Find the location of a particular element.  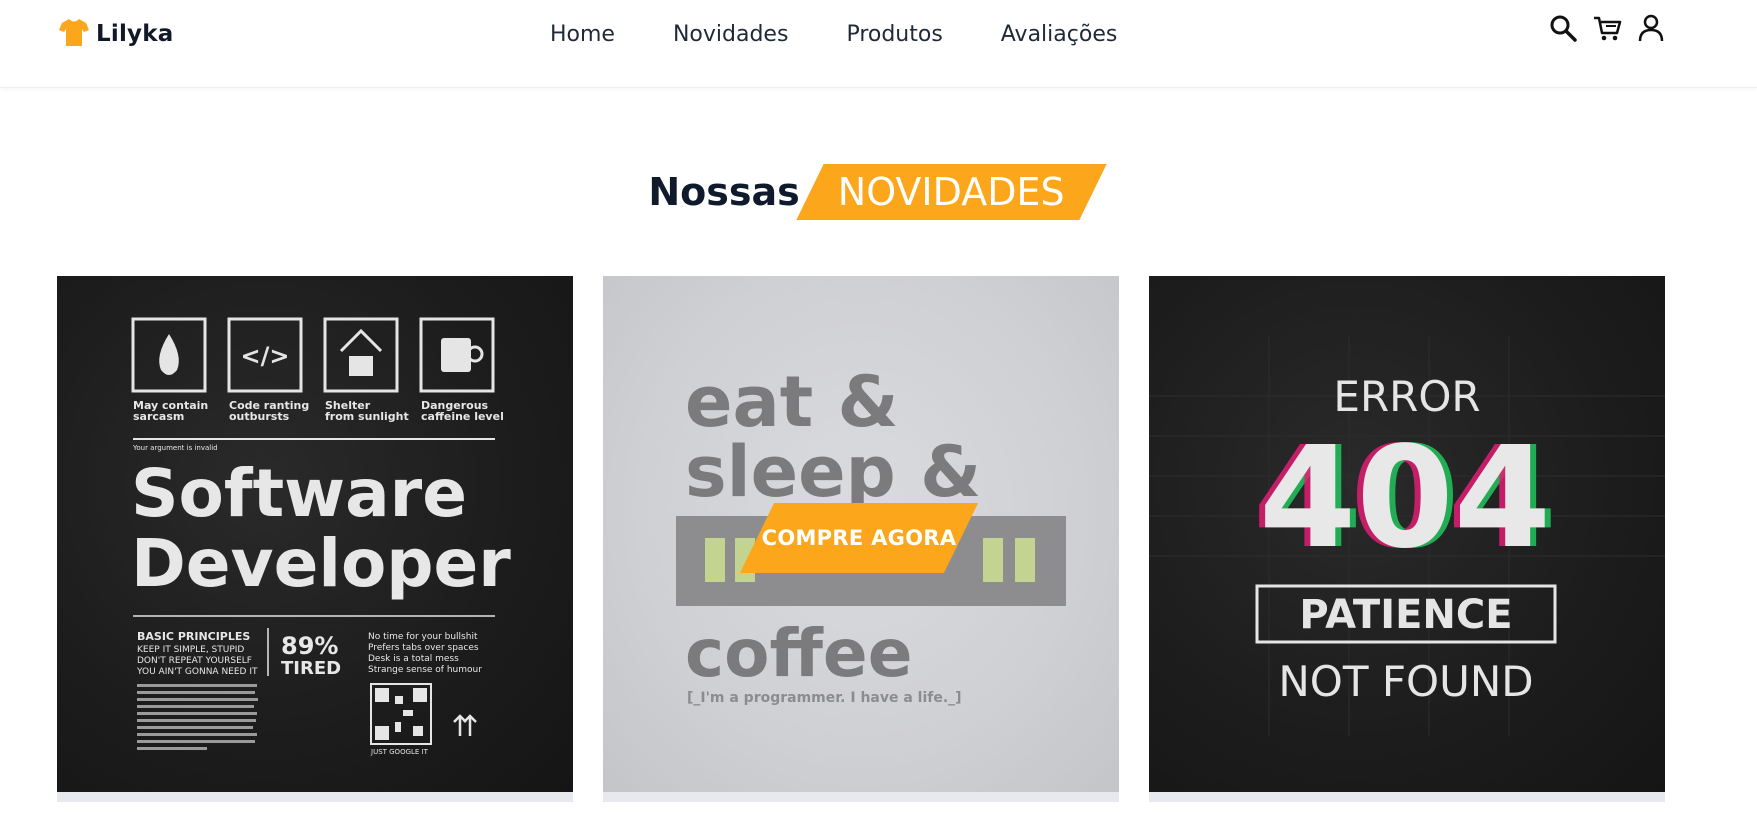

svg-text:[_I'm a programmer. I have a l: [_I'm a programmer. I have a life._] is located at coordinates (824, 698).